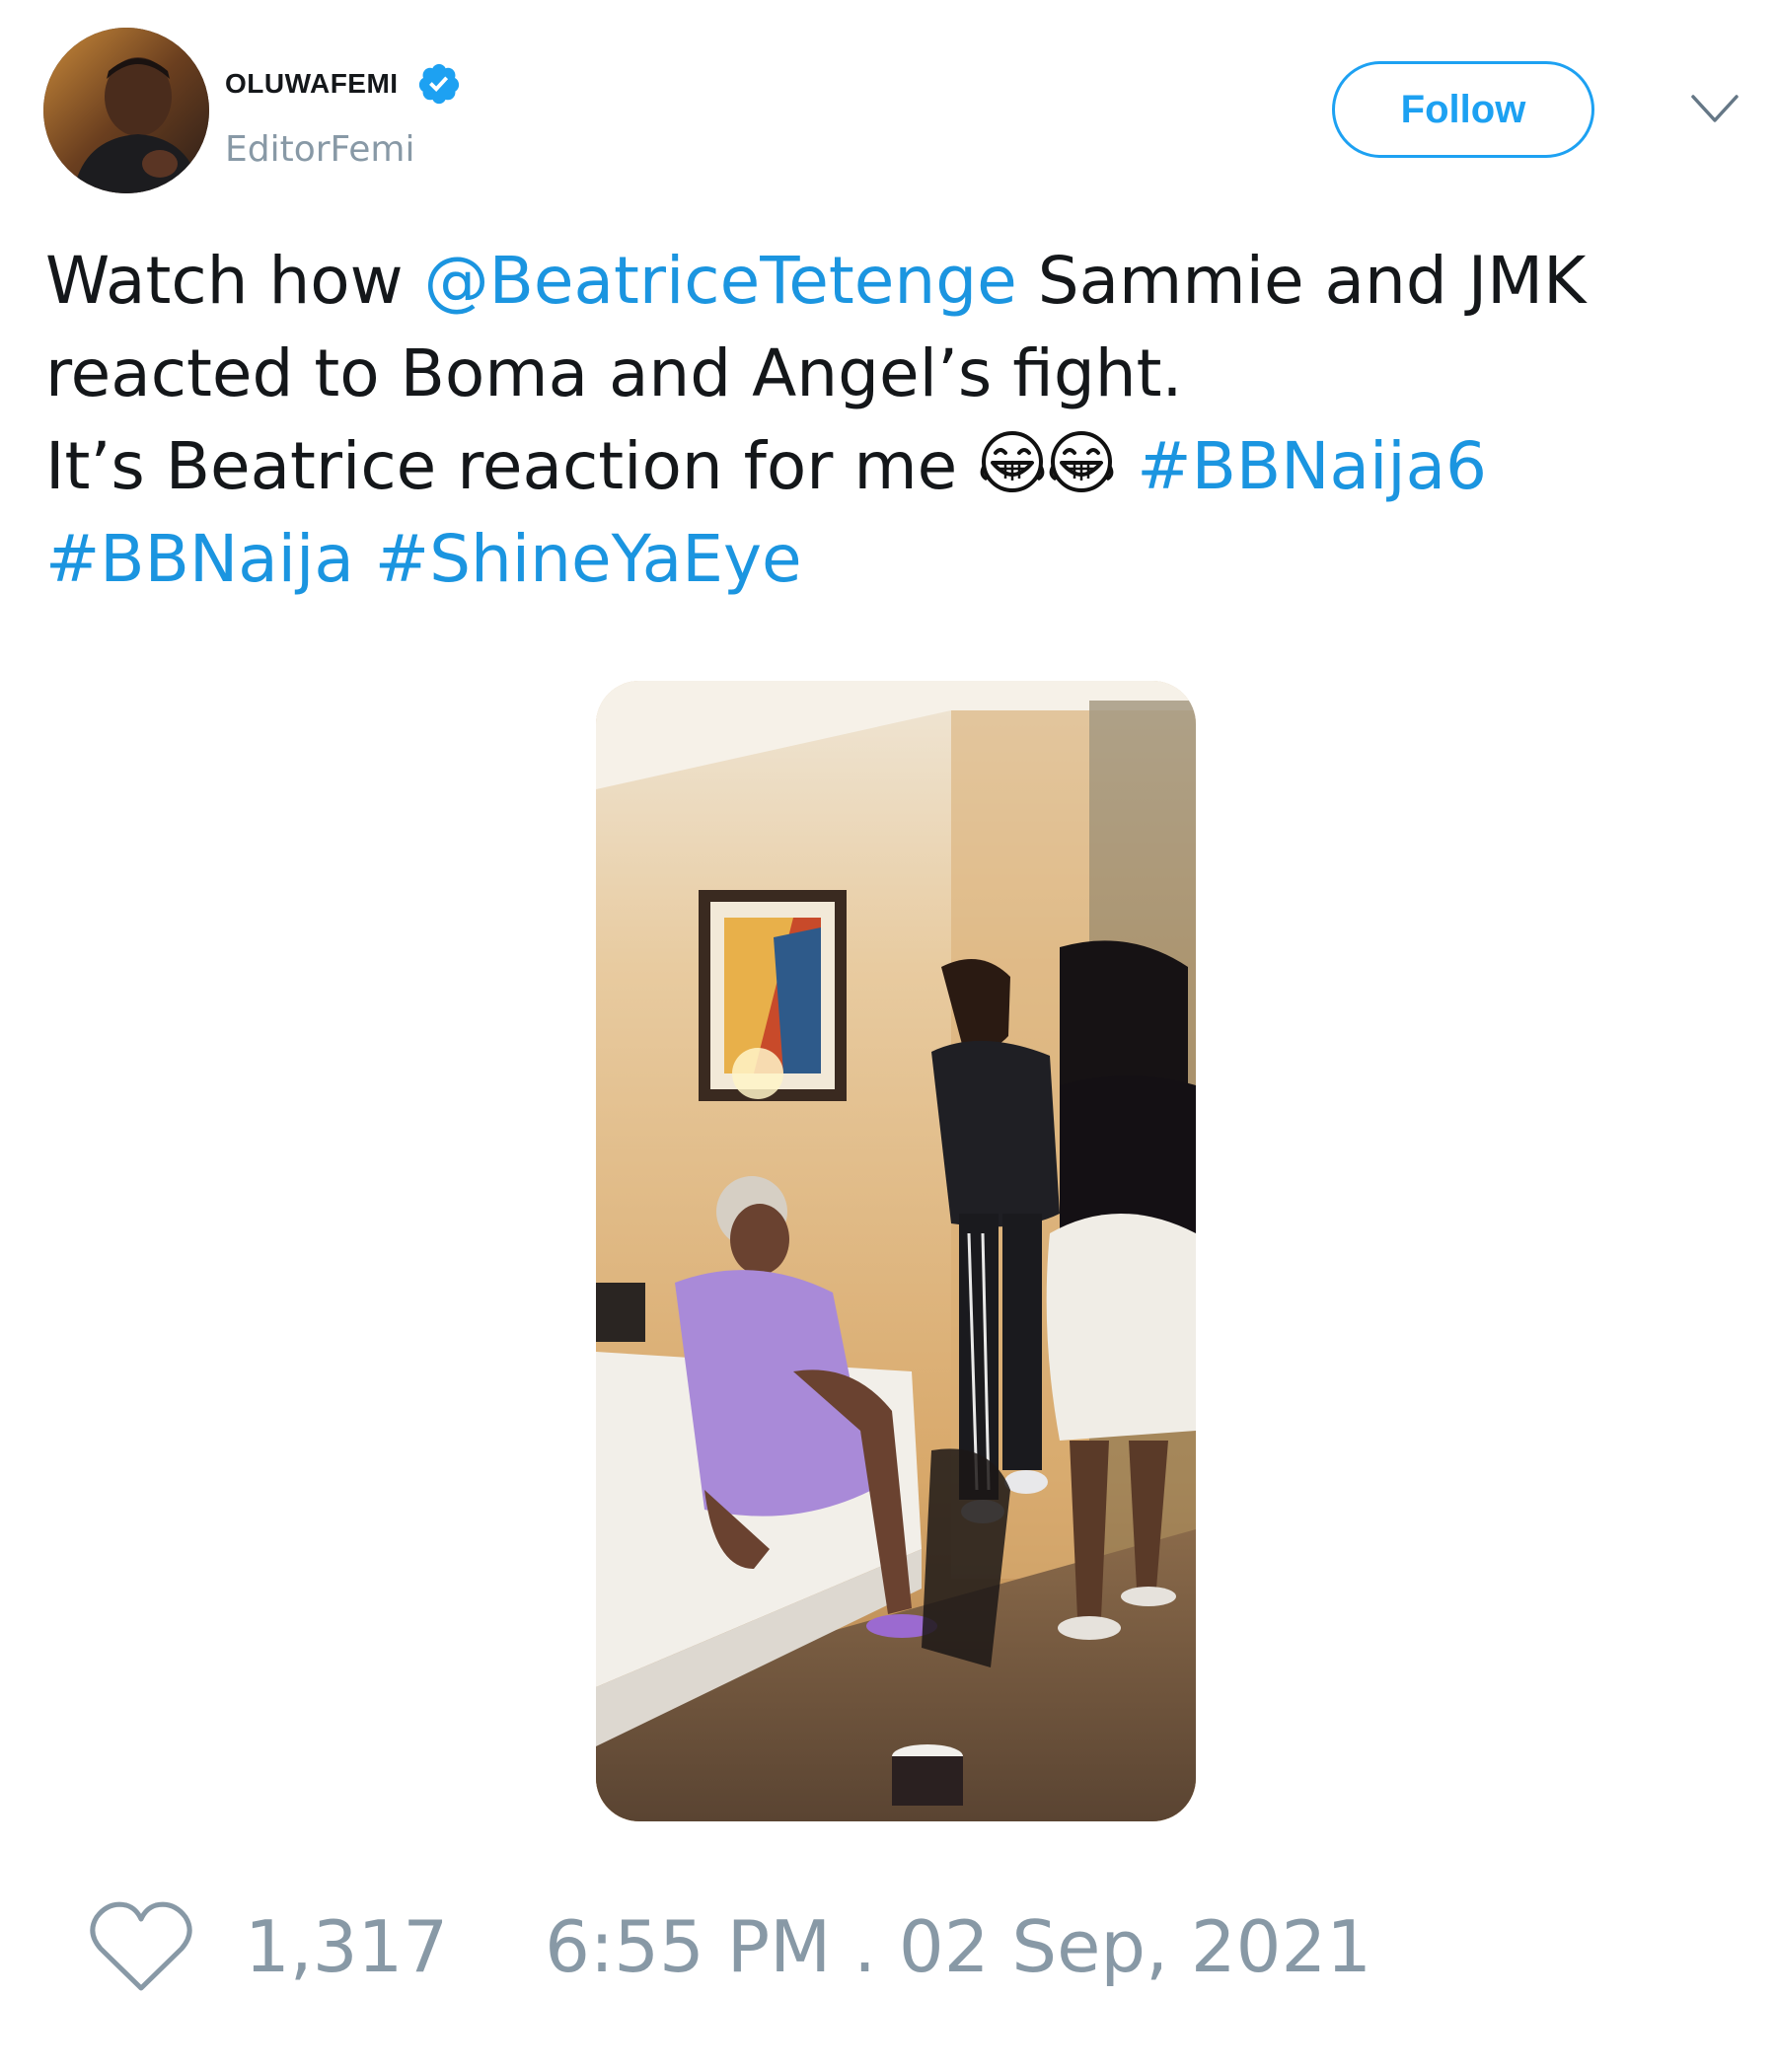  I want to click on hashtag-link: #BBNaija, so click(200, 559).